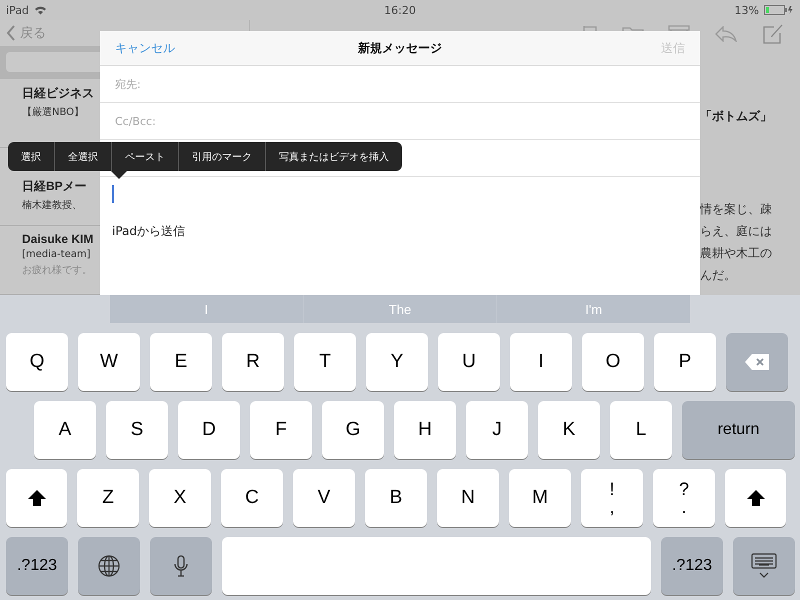 The height and width of the screenshot is (600, 800). Describe the element at coordinates (400, 10) in the screenshot. I see `clock: 16:20` at that location.